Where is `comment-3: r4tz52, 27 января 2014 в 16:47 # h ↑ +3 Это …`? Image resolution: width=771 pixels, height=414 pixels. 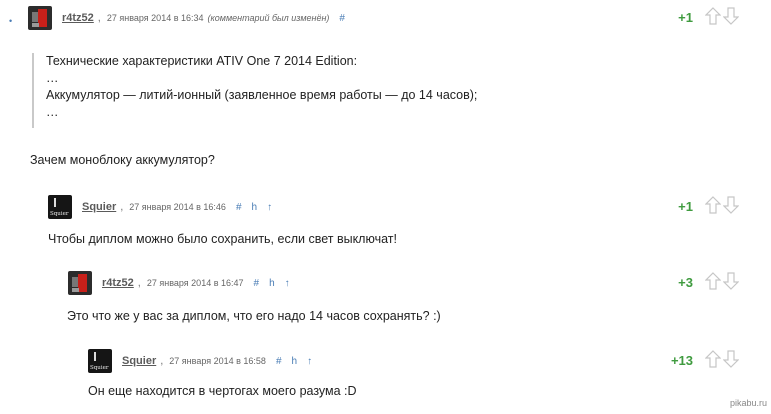
comment-3: r4tz52, 27 января 2014 в 16:47 # h ↑ +3 Это … is located at coordinates (385, 297).